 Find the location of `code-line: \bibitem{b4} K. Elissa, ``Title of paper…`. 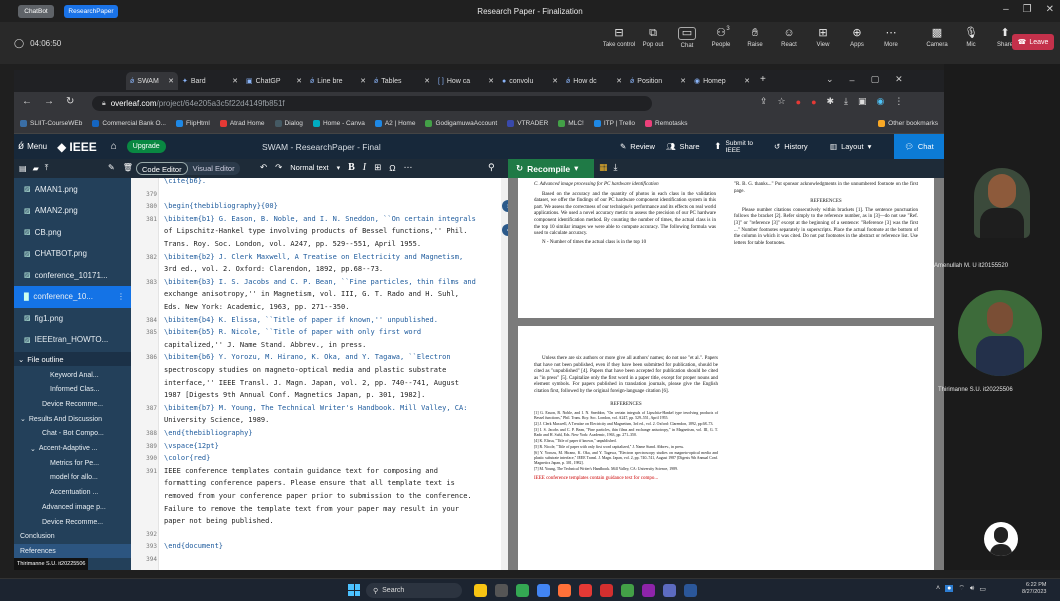

code-line: \bibitem{b4} K. Elissa, ``Title of paper… is located at coordinates (333, 321).